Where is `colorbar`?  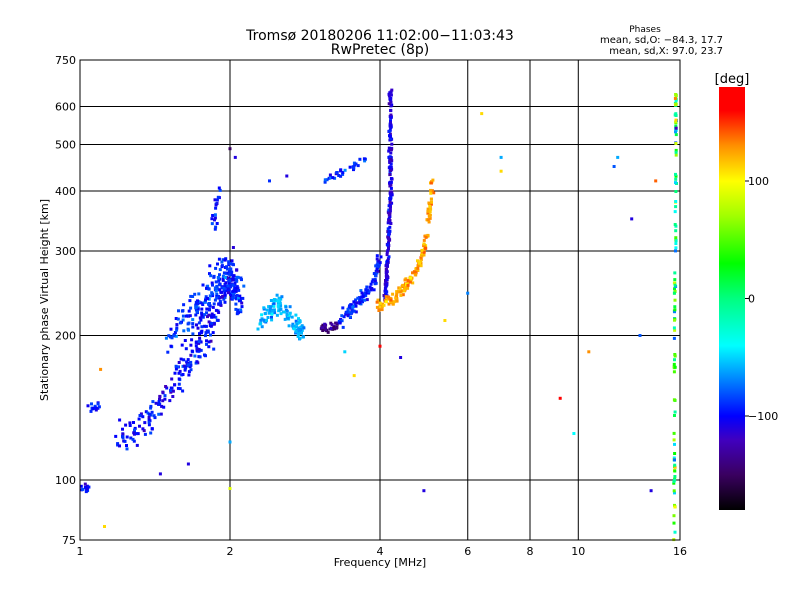
colorbar is located at coordinates (732, 298).